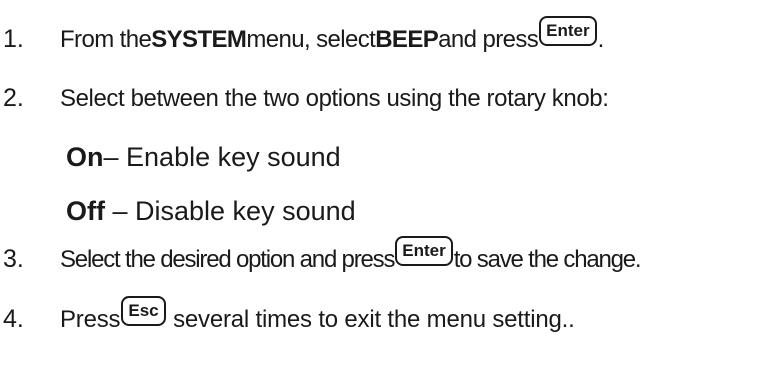 The image size is (782, 369). What do you see at coordinates (143, 311) in the screenshot?
I see `esc-key-icon: Esc` at bounding box center [143, 311].